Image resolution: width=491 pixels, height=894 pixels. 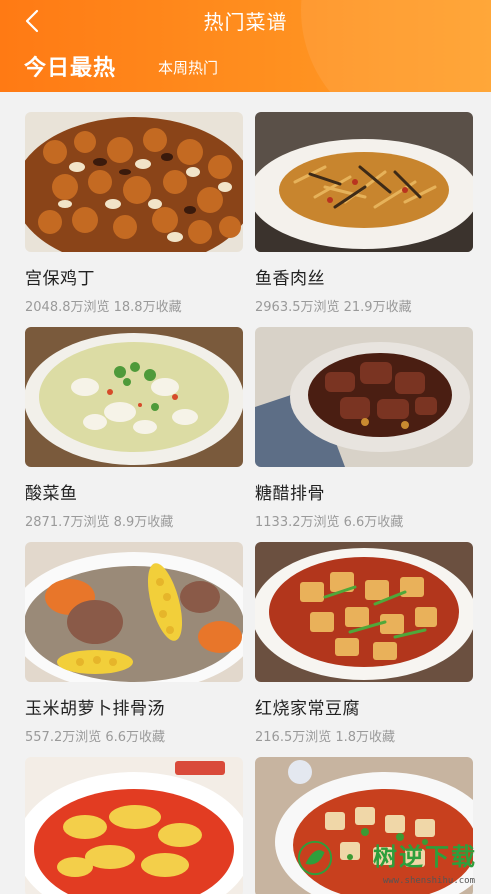 What do you see at coordinates (290, 279) in the screenshot?
I see `recipe-name: 鱼香肉丝` at bounding box center [290, 279].